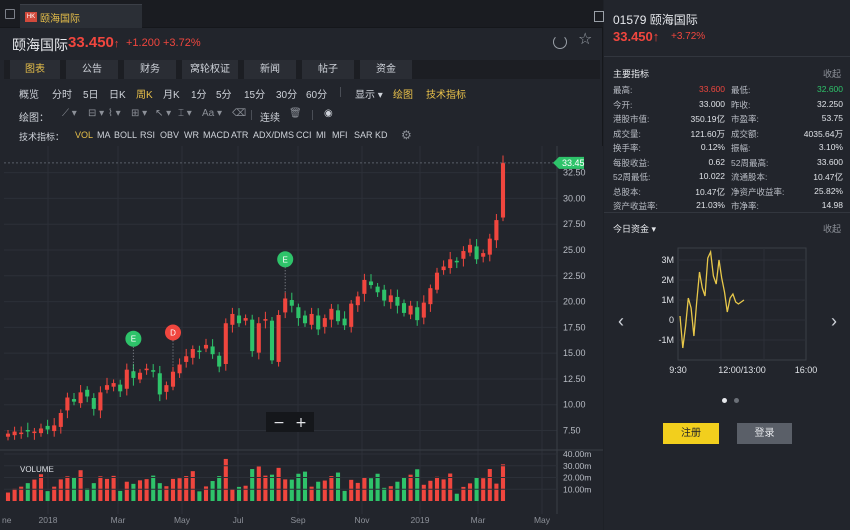 The image size is (850, 530). What do you see at coordinates (254, 93) in the screenshot?
I see `period-15min: 15分` at bounding box center [254, 93].